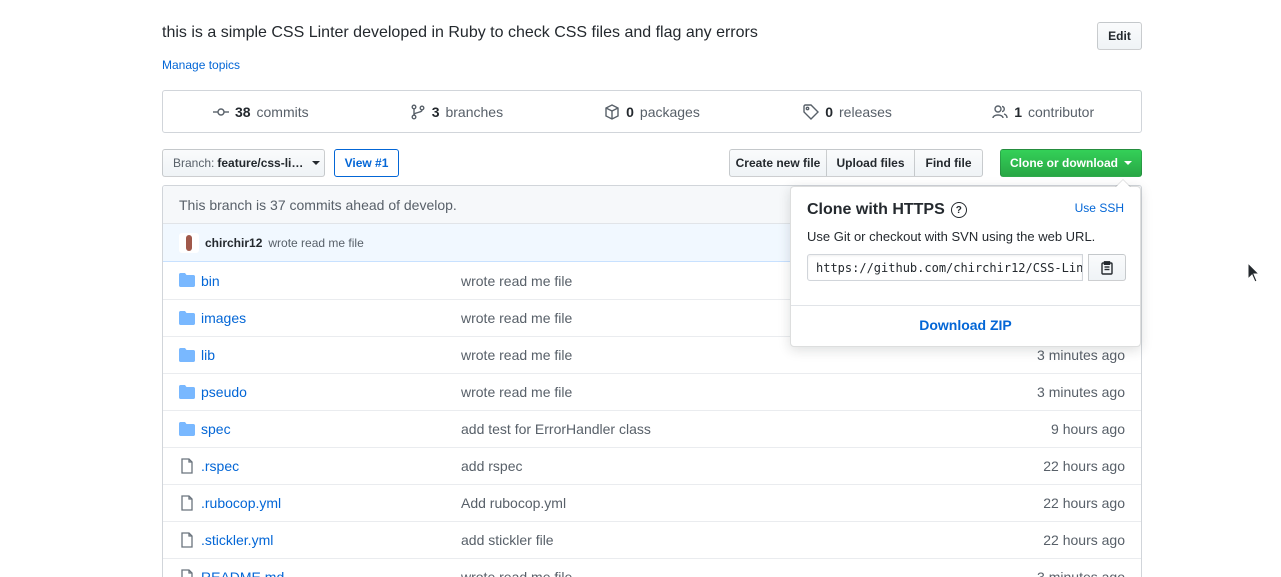 The height and width of the screenshot is (577, 1281). Describe the element at coordinates (241, 503) in the screenshot. I see `file-name: .rubocop.yml` at that location.